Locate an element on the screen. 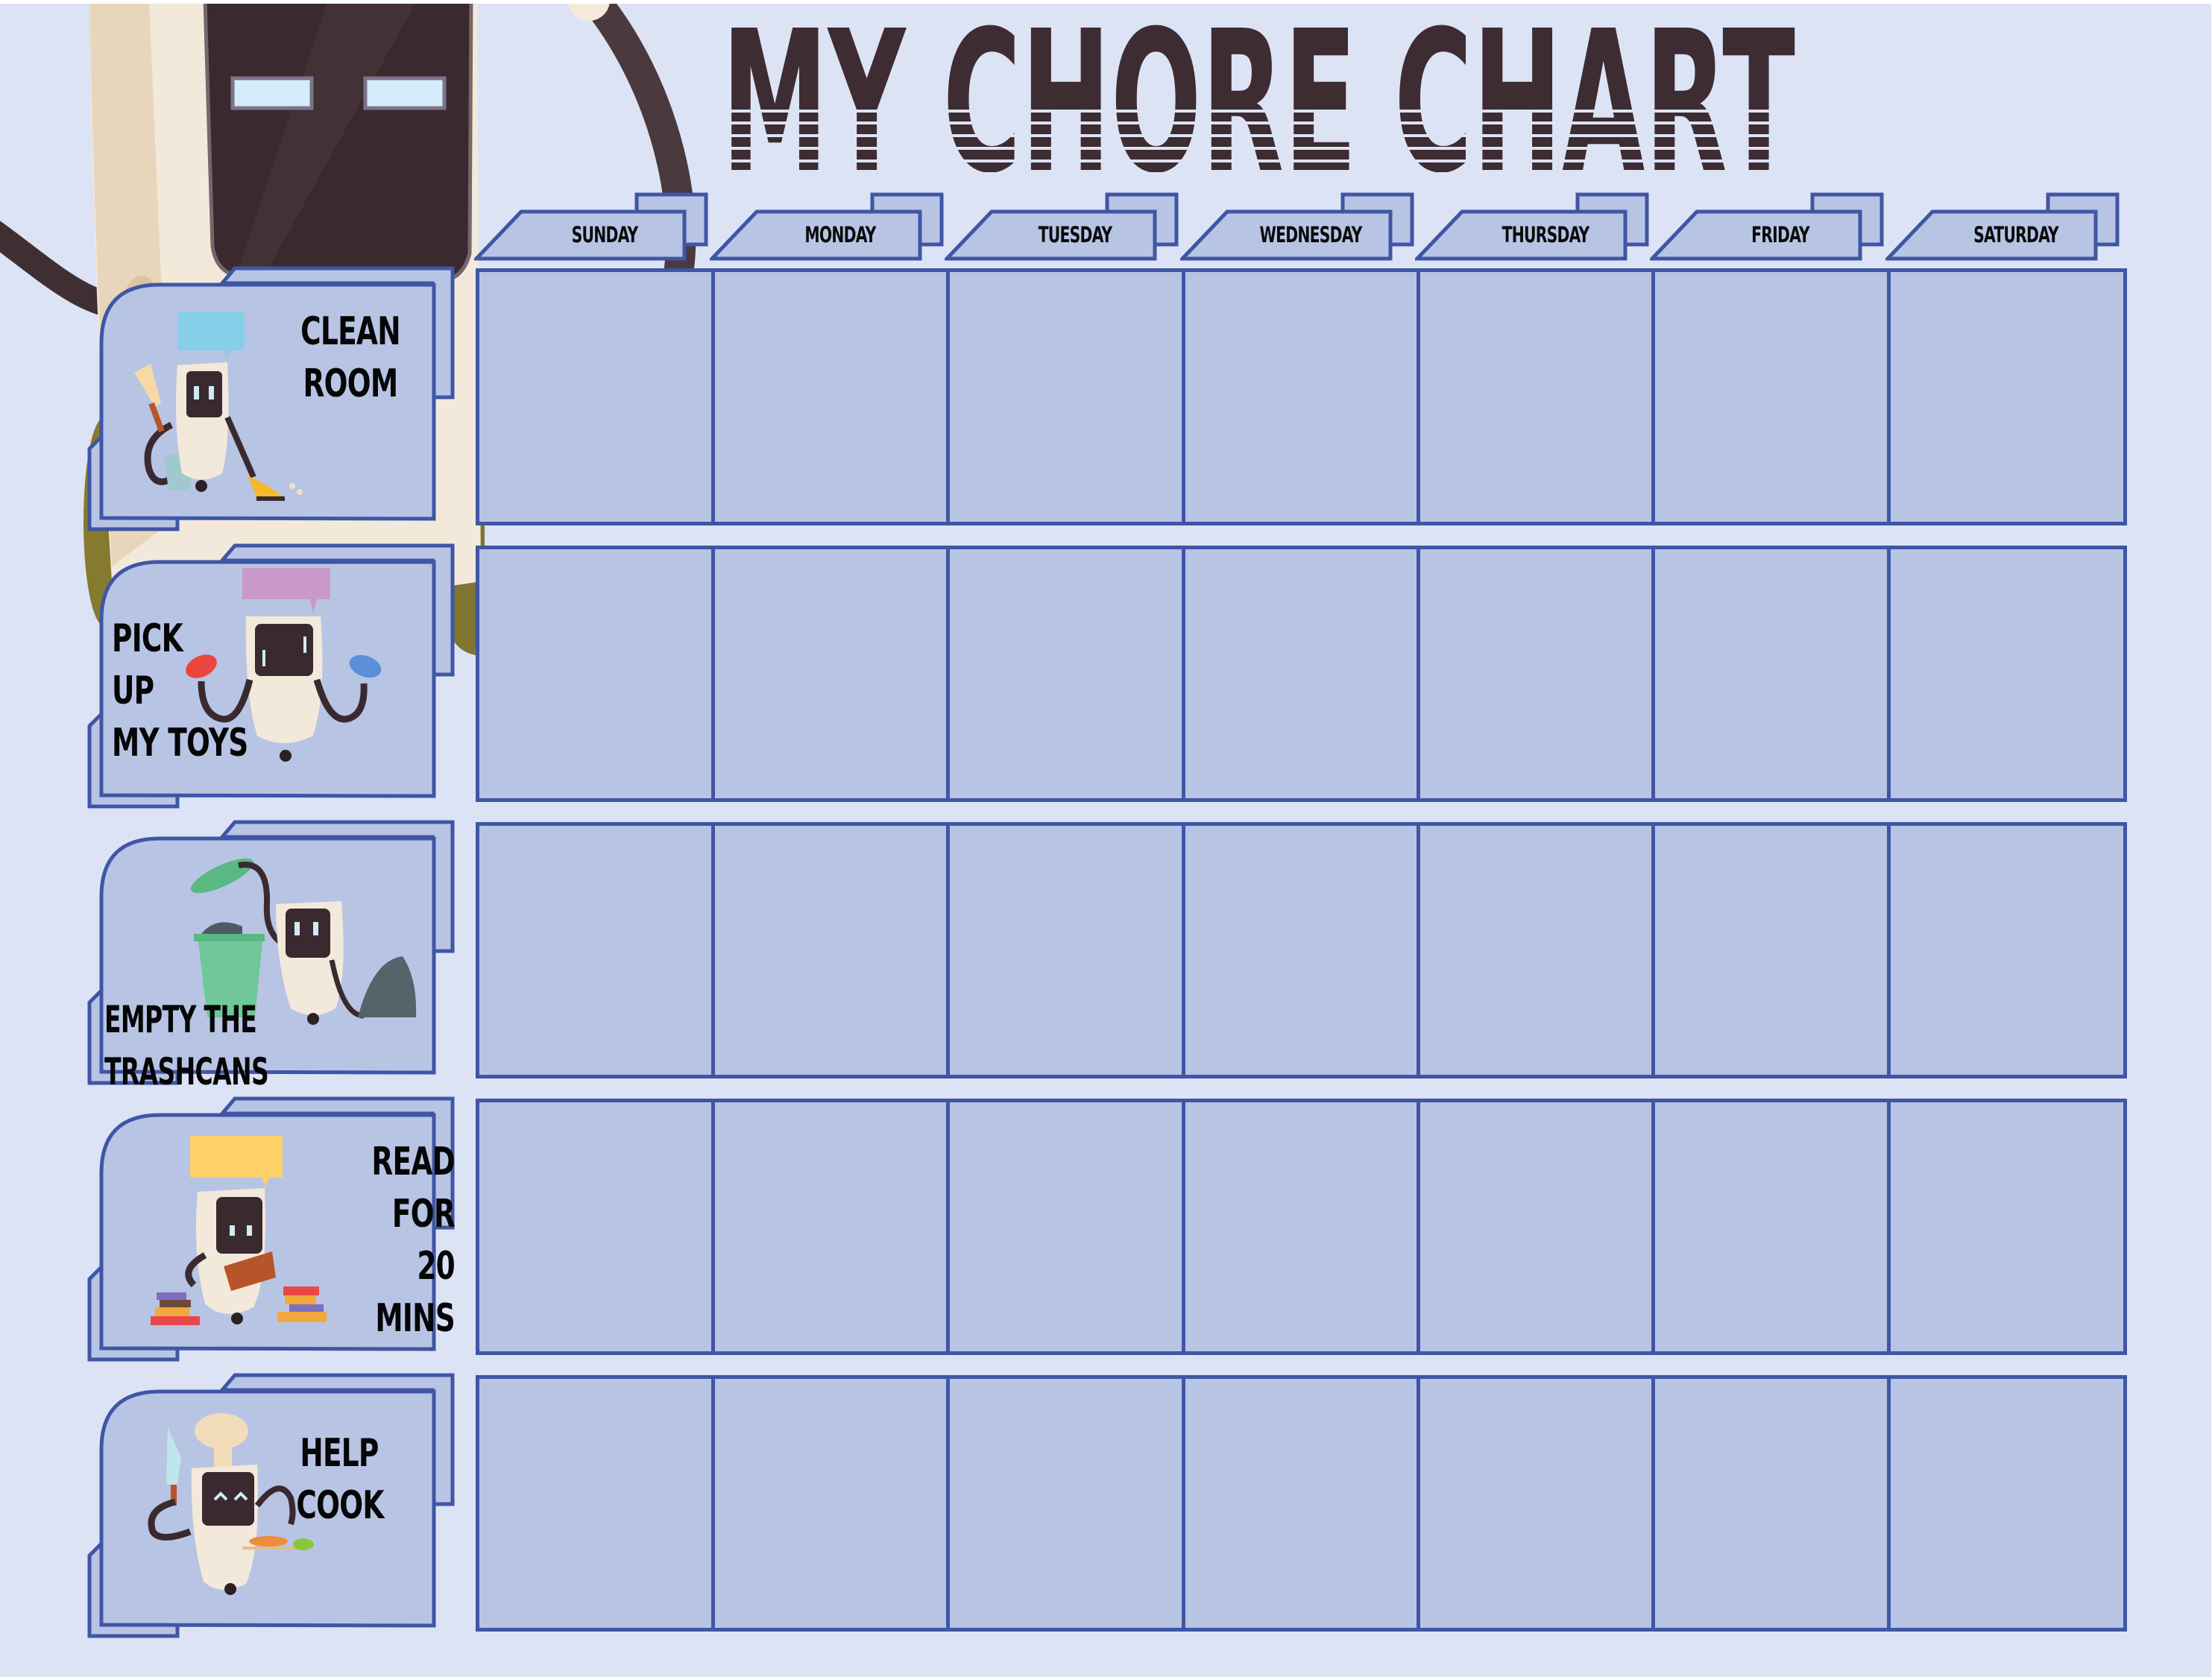  chore-label: CLEAN ROOM is located at coordinates (350, 358).